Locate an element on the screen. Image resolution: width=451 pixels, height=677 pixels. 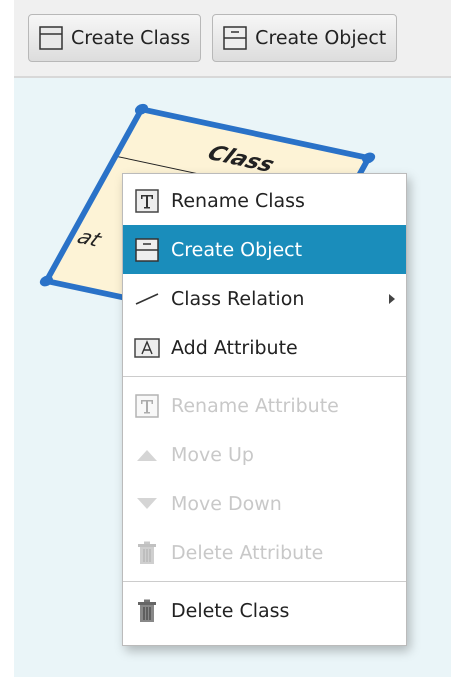
attribute-text: at is located at coordinates (89, 238).